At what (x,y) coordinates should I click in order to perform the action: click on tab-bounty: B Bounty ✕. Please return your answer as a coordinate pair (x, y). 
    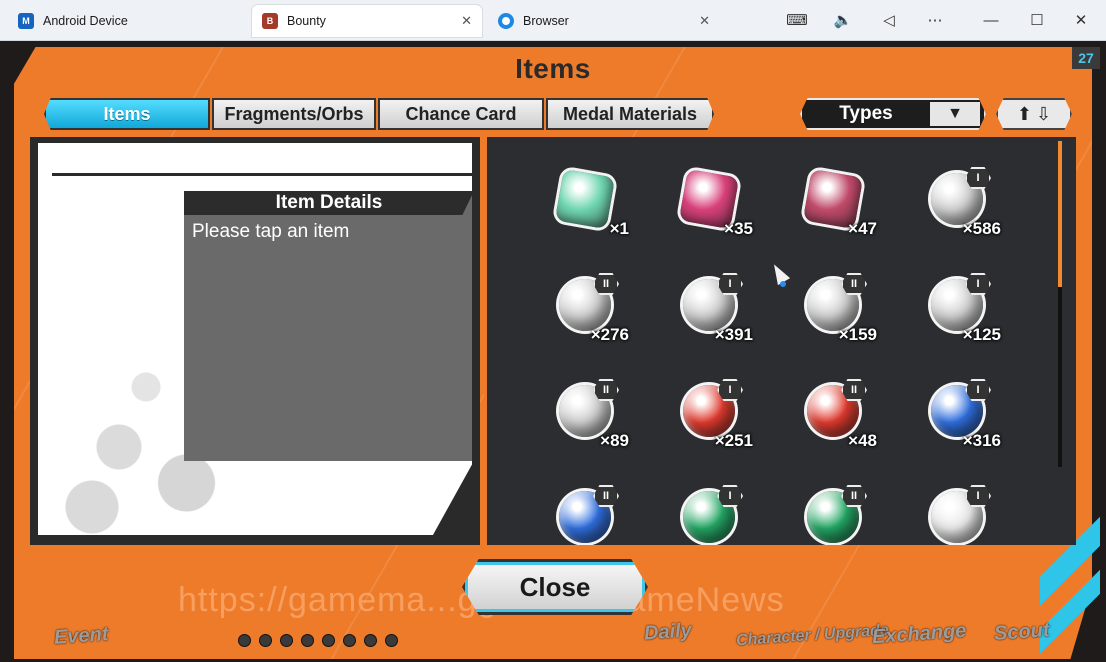
    Looking at the image, I should click on (367, 21).